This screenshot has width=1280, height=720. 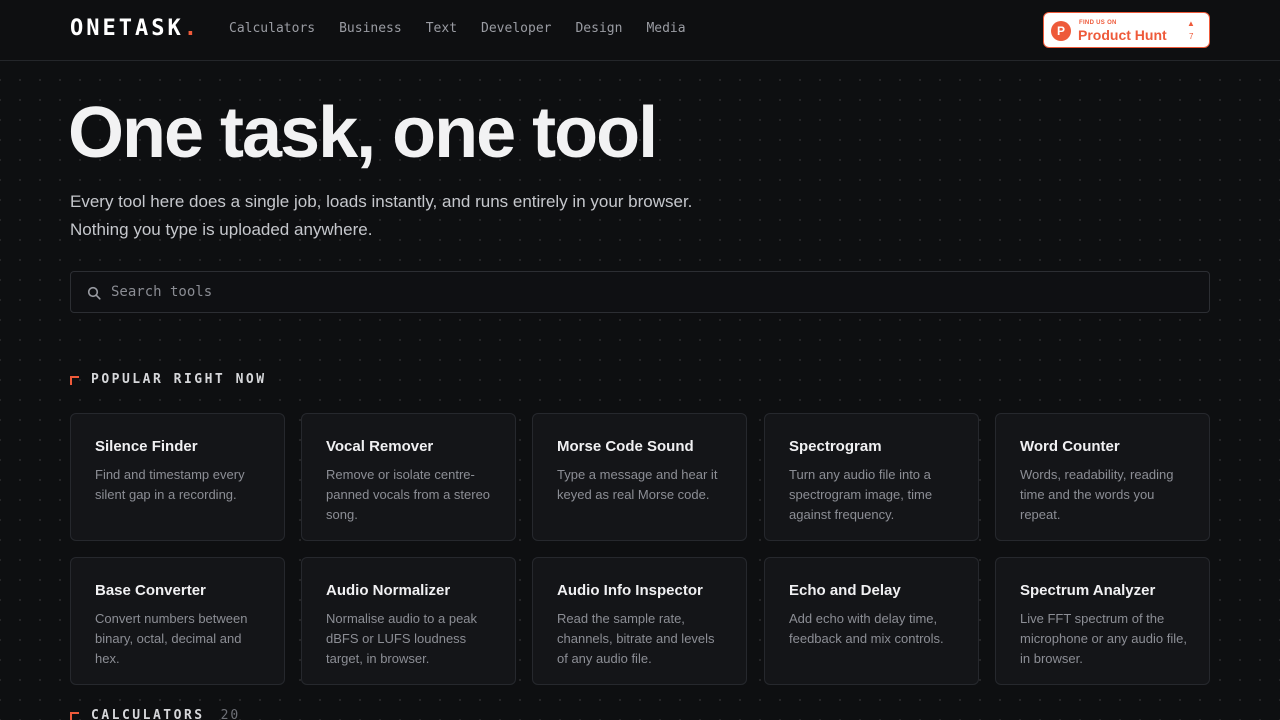 What do you see at coordinates (598, 28) in the screenshot?
I see `nav-item-design: Design` at bounding box center [598, 28].